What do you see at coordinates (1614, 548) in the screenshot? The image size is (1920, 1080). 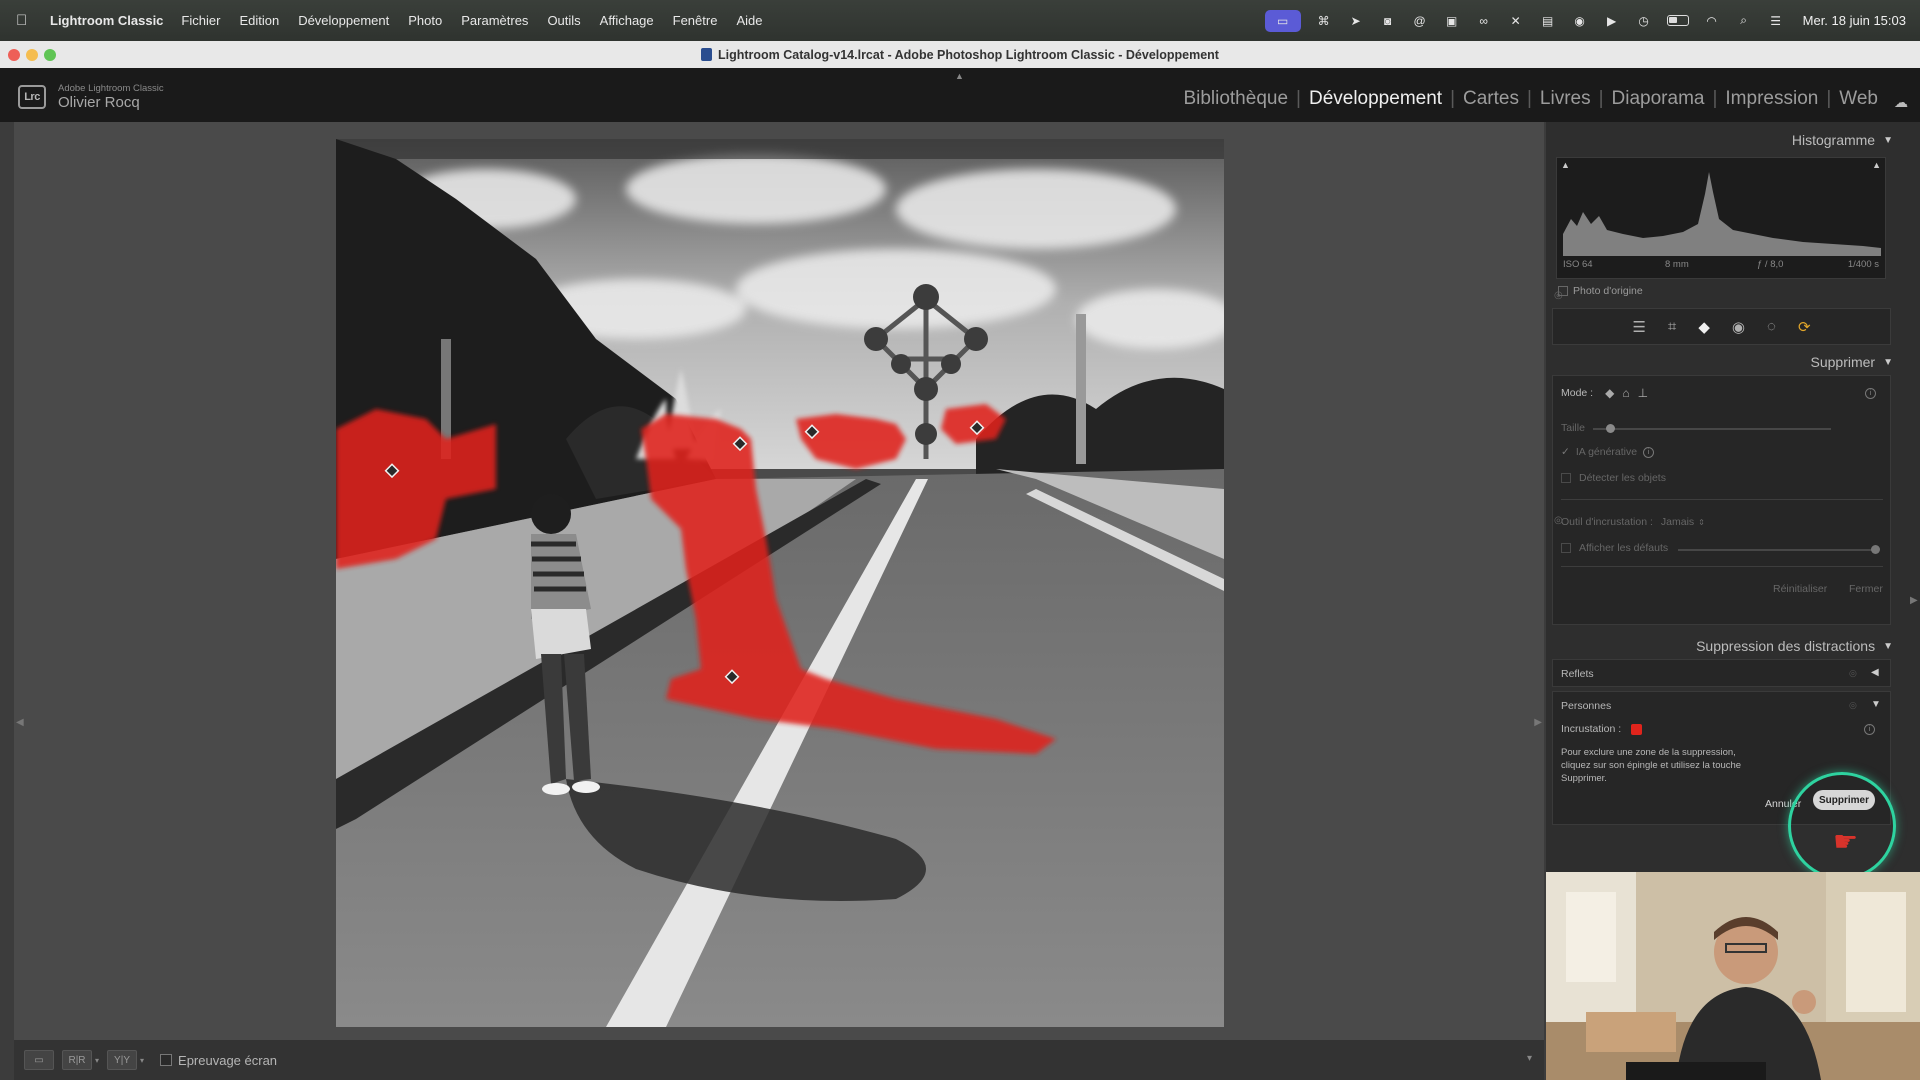 I see `show-defaults-row: Afficher les défauts` at bounding box center [1614, 548].